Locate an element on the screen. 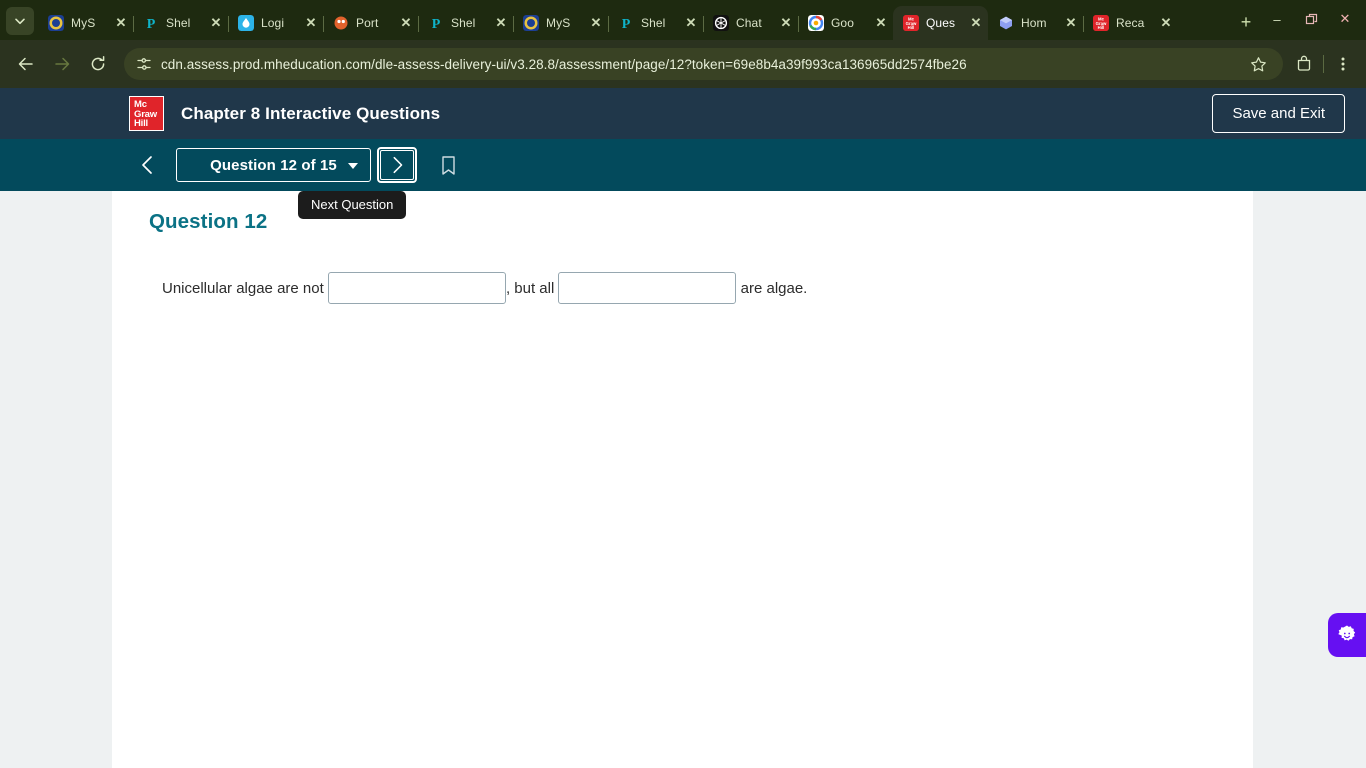 This screenshot has height=768, width=1366. minimize-button: – is located at coordinates (1277, 19).